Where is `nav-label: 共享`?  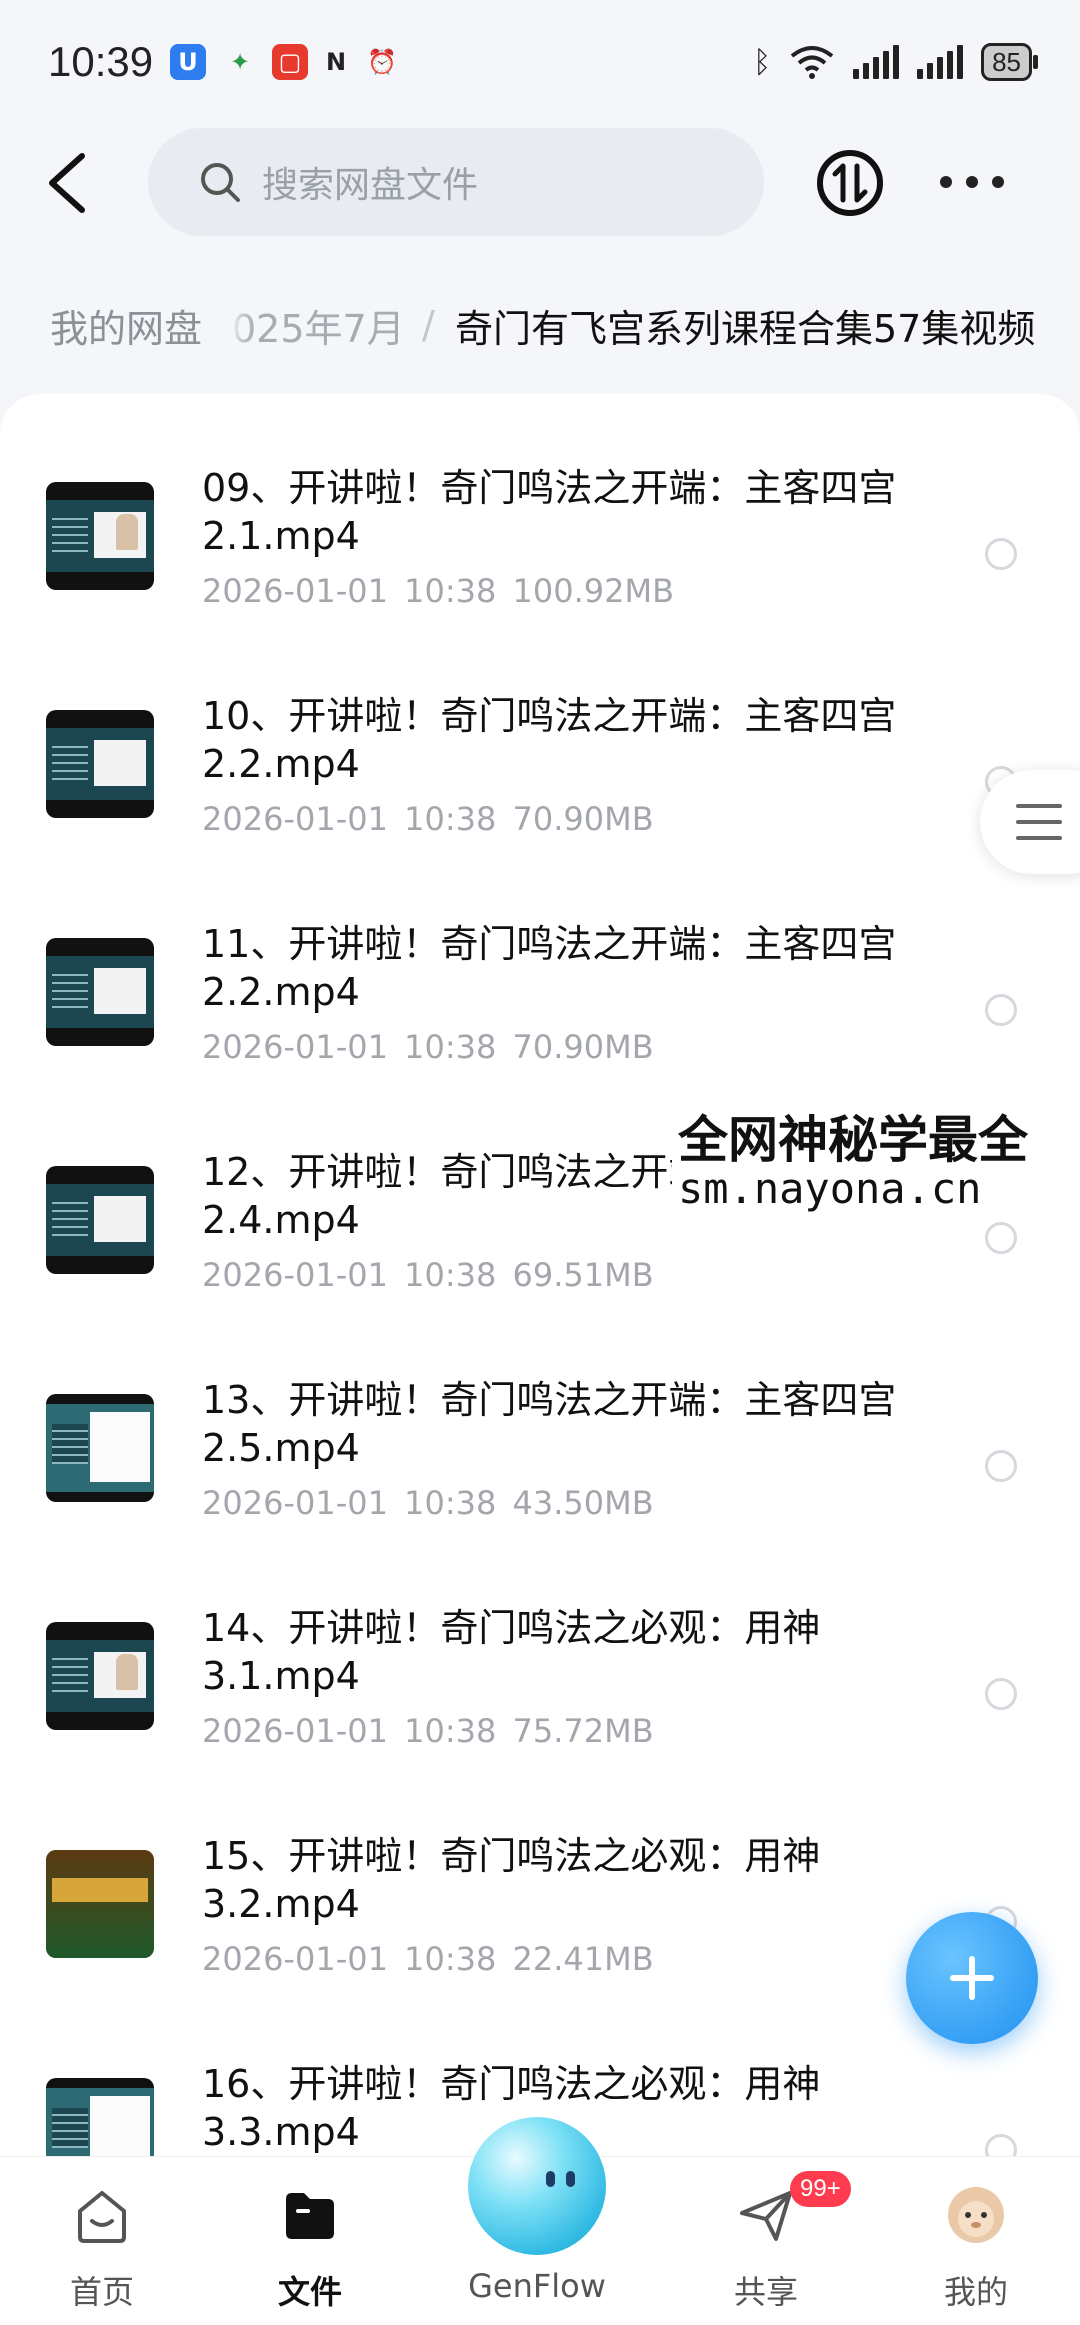 nav-label: 共享 is located at coordinates (765, 2292).